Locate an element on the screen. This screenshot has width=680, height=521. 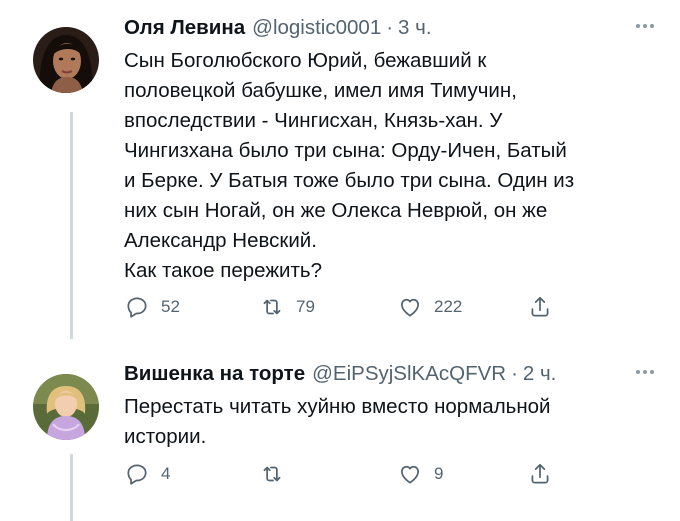
tweet-actions: 52 79 222 is located at coordinates (344, 309).